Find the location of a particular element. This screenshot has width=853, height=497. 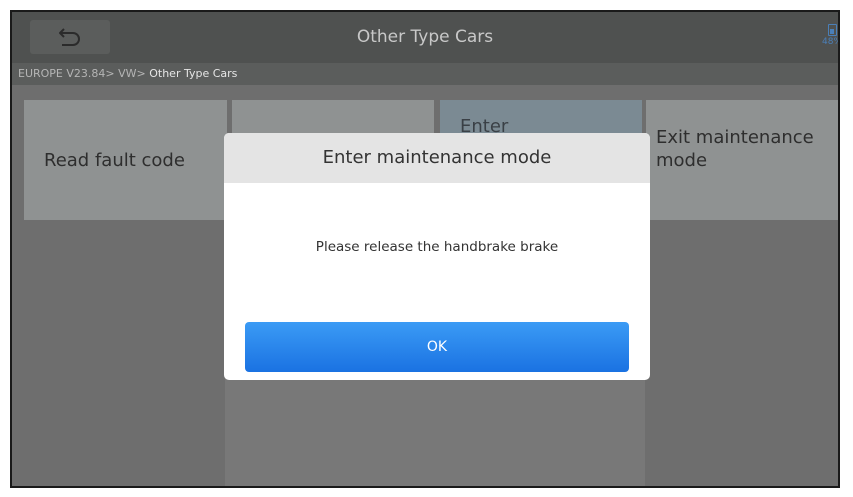

back-button is located at coordinates (70, 37).